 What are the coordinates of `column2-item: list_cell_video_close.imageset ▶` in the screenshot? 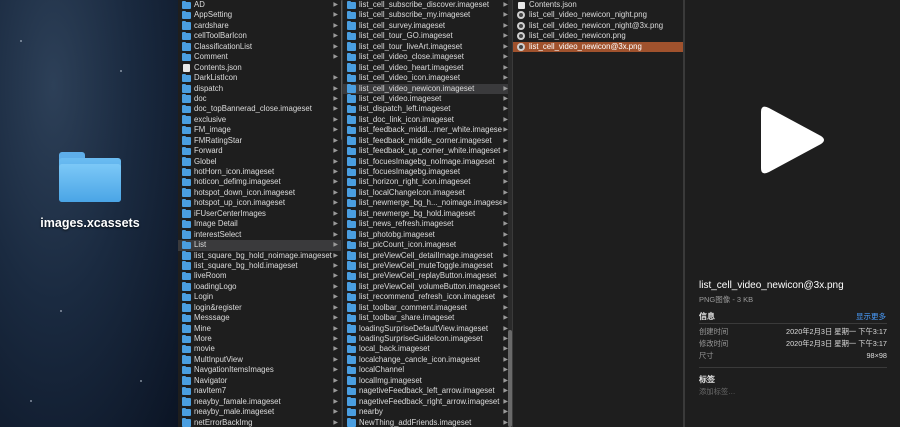 It's located at (427, 57).